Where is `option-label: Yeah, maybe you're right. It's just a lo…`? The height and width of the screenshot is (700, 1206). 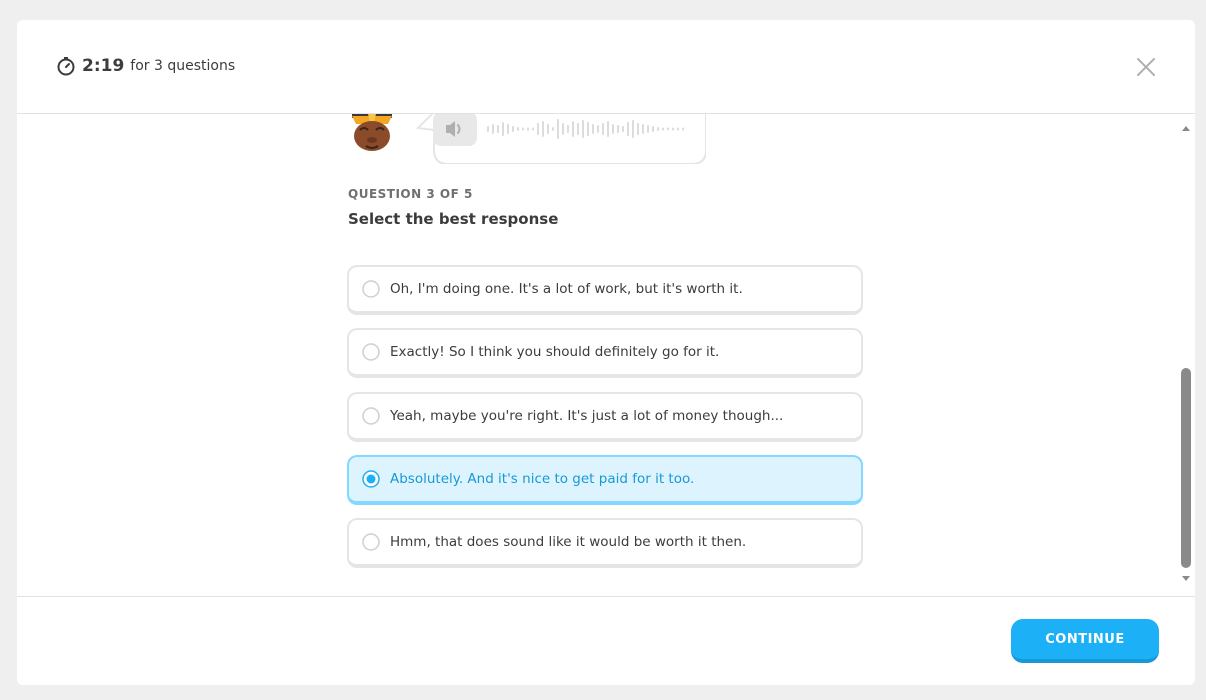 option-label: Yeah, maybe you're right. It's just a lo… is located at coordinates (587, 416).